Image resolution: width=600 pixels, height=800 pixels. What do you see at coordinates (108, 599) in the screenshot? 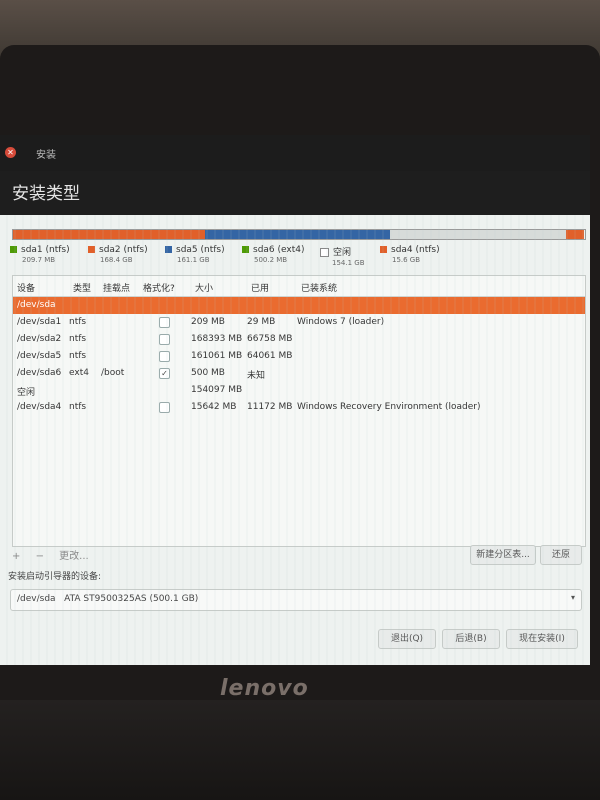
I see `bootloader-value: /dev/sda ATA ST9500325AS (500.1 GB)` at bounding box center [108, 599].